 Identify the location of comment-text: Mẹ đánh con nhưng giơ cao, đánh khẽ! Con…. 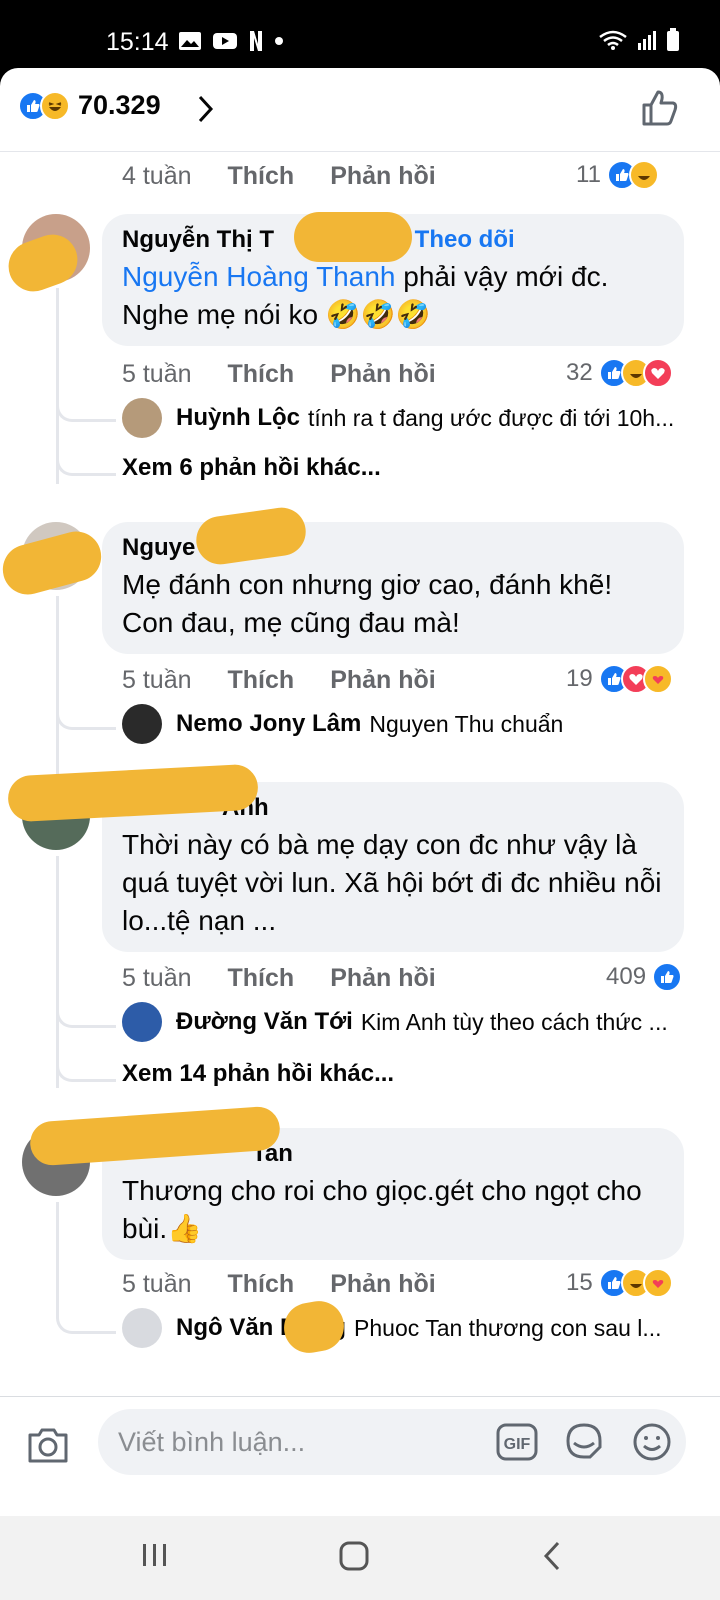
(367, 603).